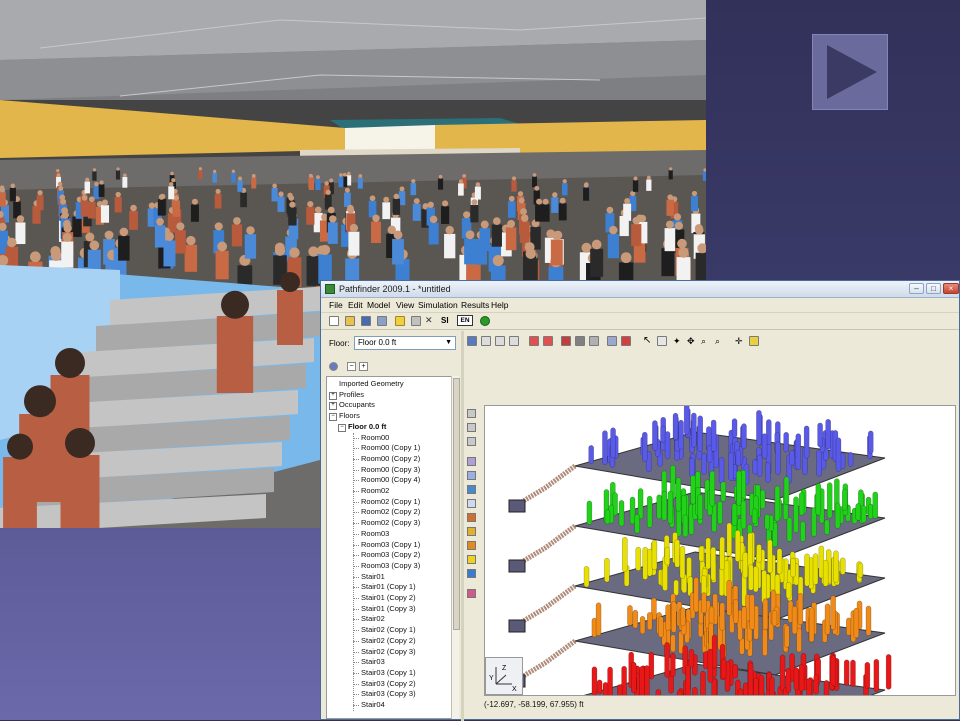  What do you see at coordinates (349, 415) in the screenshot?
I see `tree-item: Floors` at bounding box center [349, 415].